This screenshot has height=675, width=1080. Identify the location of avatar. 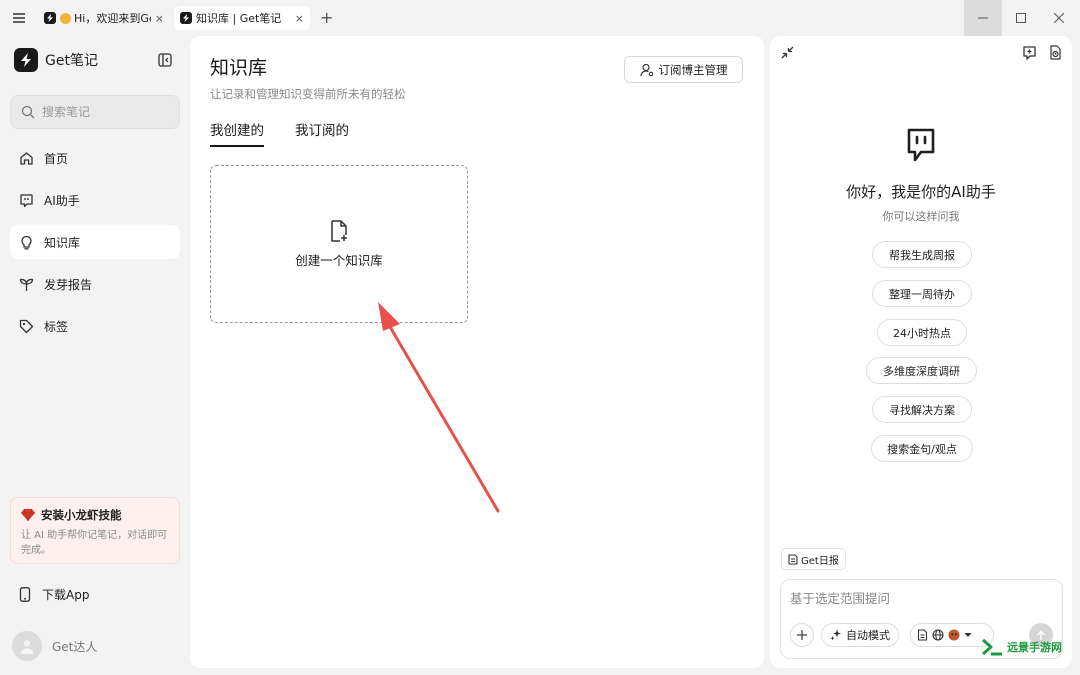
(27, 646).